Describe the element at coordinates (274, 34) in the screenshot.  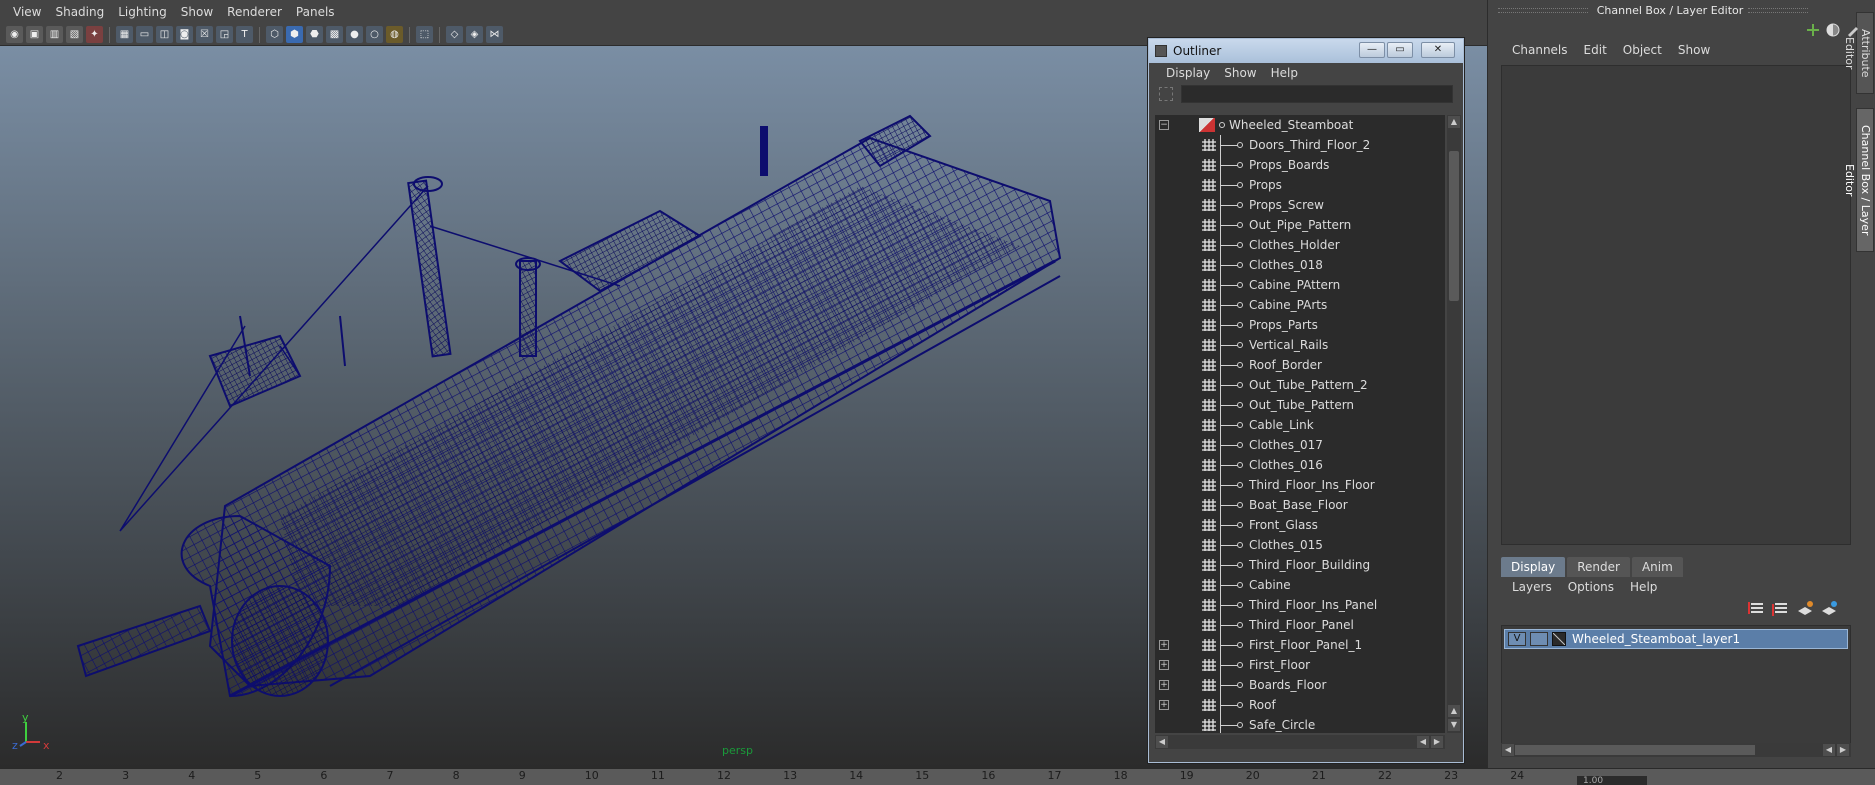
I see `wireframe-icon: ⬡` at that location.